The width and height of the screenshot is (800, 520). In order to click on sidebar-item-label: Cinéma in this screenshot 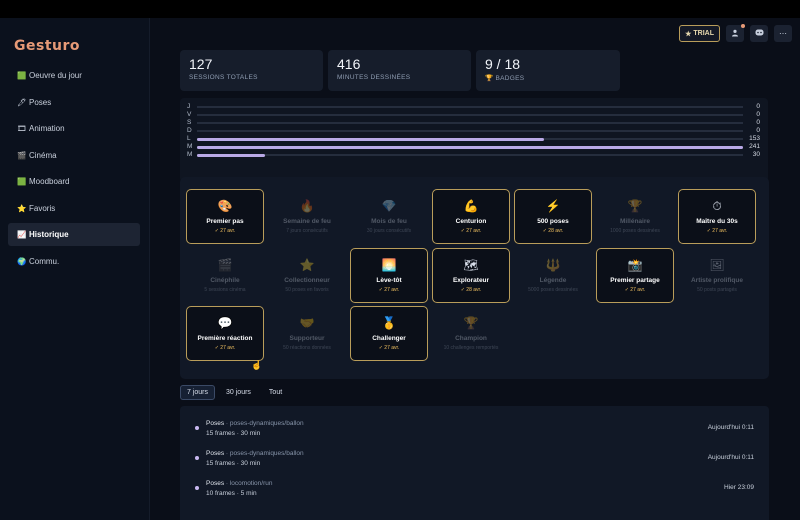, I will do `click(43, 155)`.